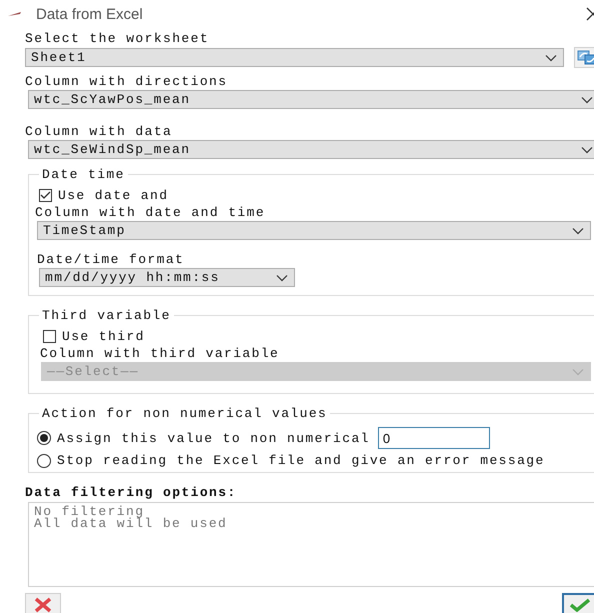  Describe the element at coordinates (314, 230) in the screenshot. I see `dropdown: TimeStamp` at that location.